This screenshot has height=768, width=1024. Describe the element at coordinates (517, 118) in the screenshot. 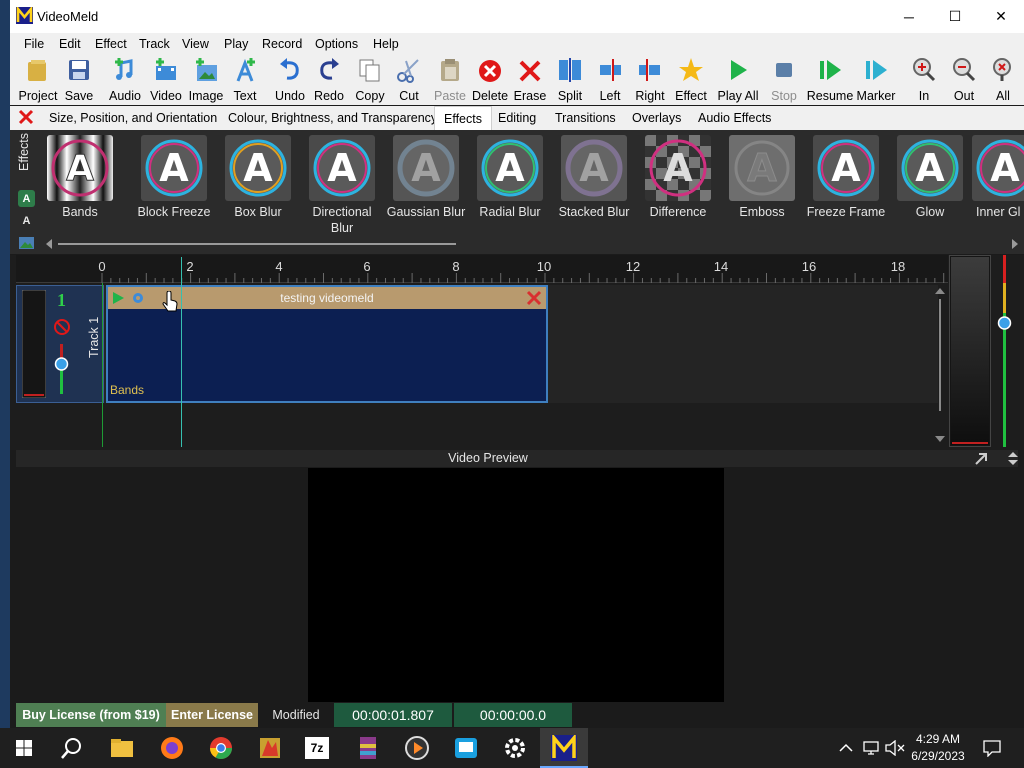

I see `tab-editing: Editing` at that location.